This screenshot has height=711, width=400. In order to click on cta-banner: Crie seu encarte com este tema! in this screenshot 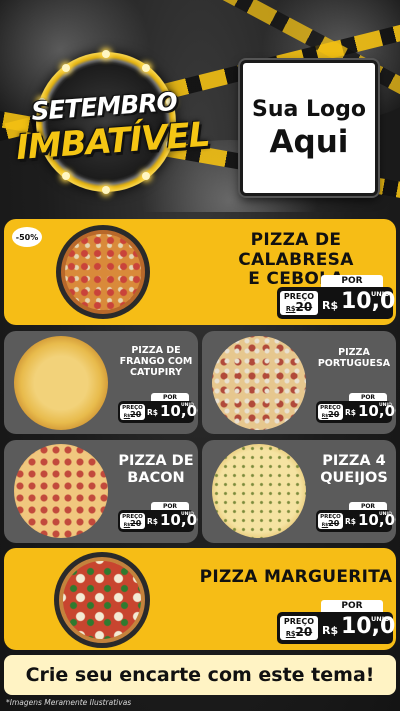, I will do `click(200, 675)`.